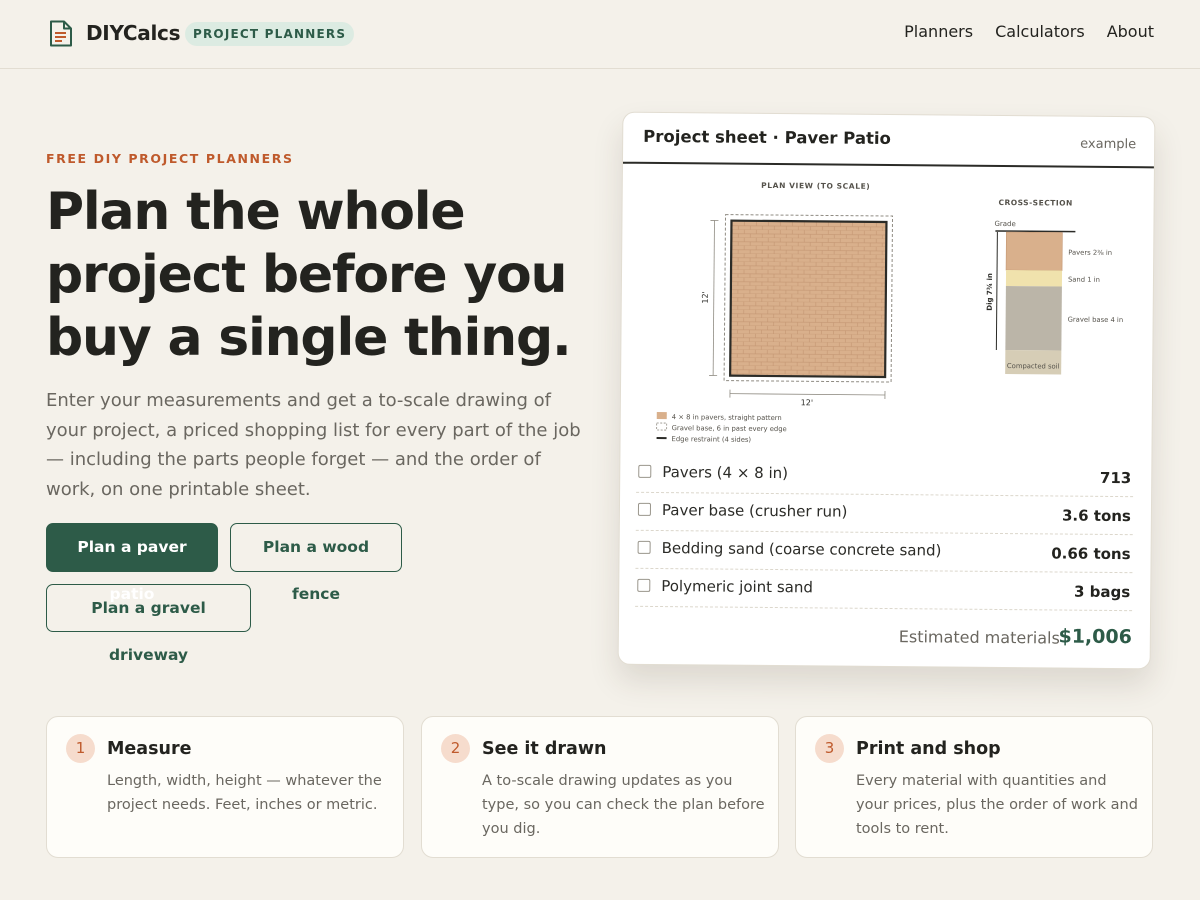 The image size is (1200, 900). What do you see at coordinates (148, 624) in the screenshot?
I see `plan-gravel-driveway-button: Plan a gravel driveway` at bounding box center [148, 624].